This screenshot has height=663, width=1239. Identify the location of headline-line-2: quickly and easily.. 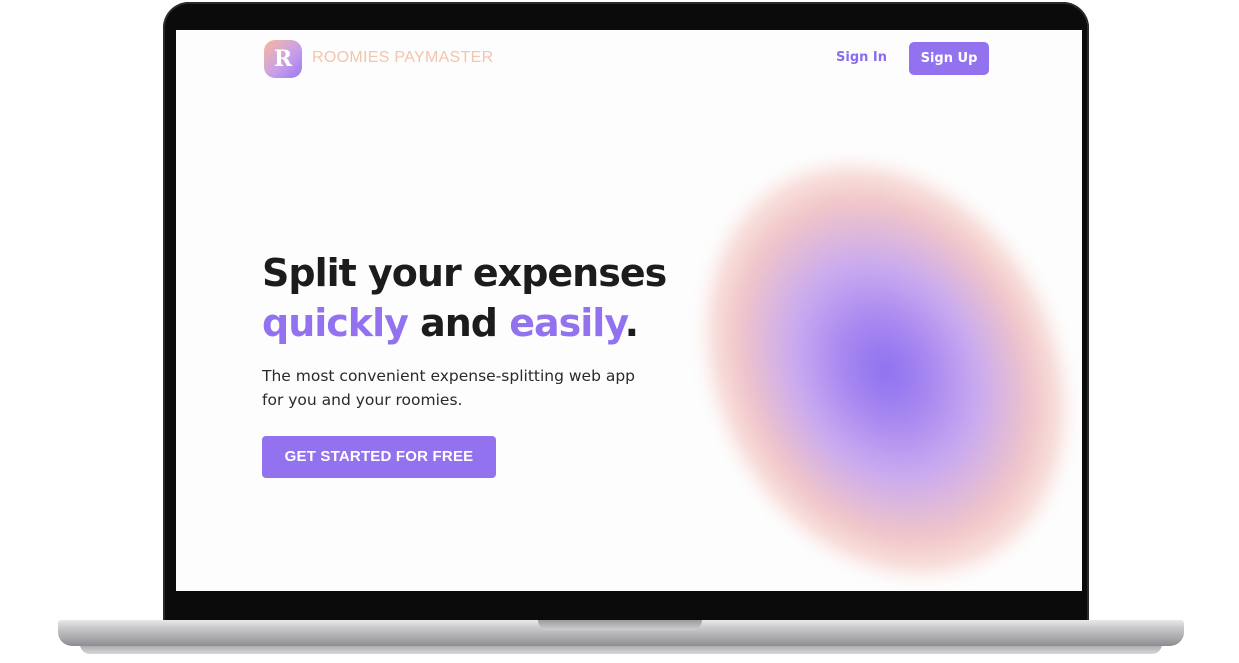
(502, 323).